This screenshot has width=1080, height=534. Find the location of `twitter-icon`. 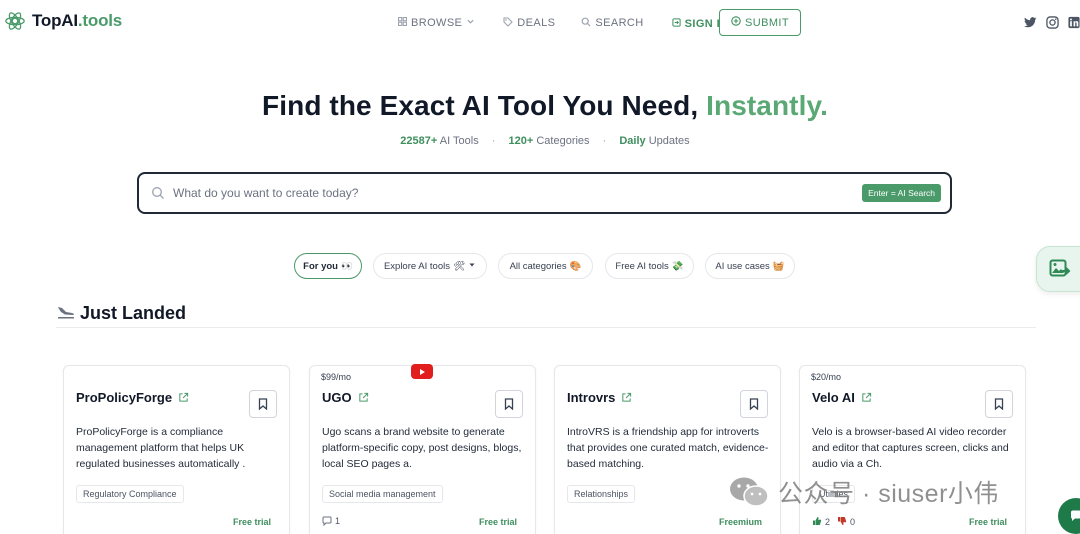

twitter-icon is located at coordinates (1030, 22).